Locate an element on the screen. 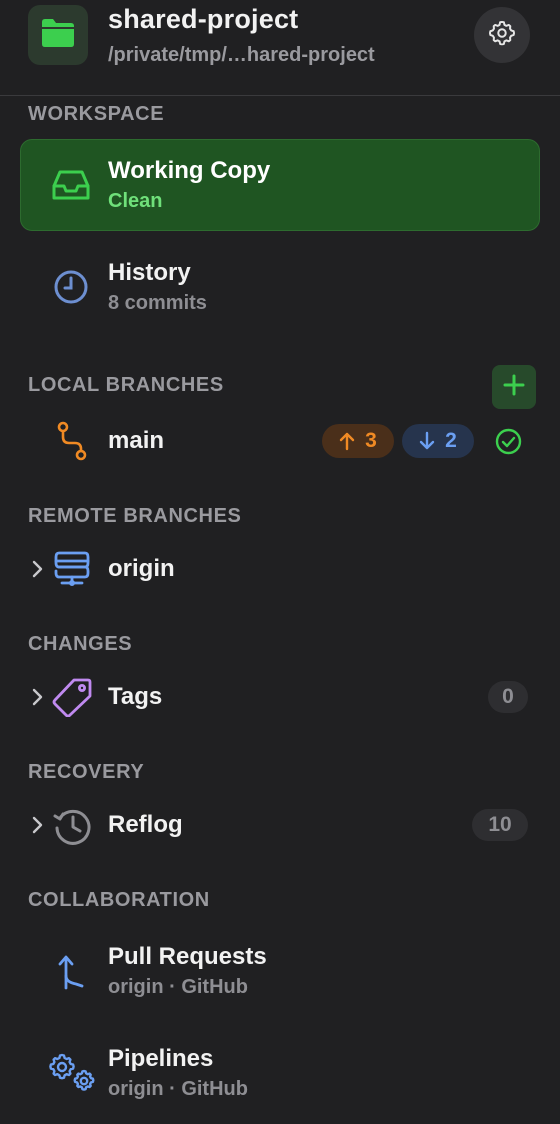  gear-icon is located at coordinates (502, 35).